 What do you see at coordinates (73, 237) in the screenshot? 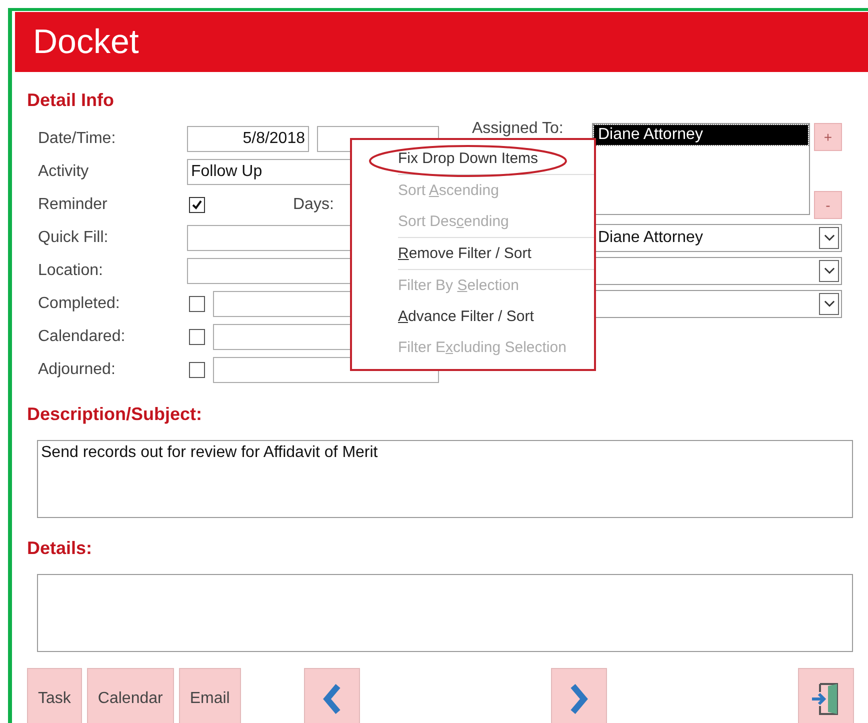
I see `field-label: Quick Fill:` at bounding box center [73, 237].